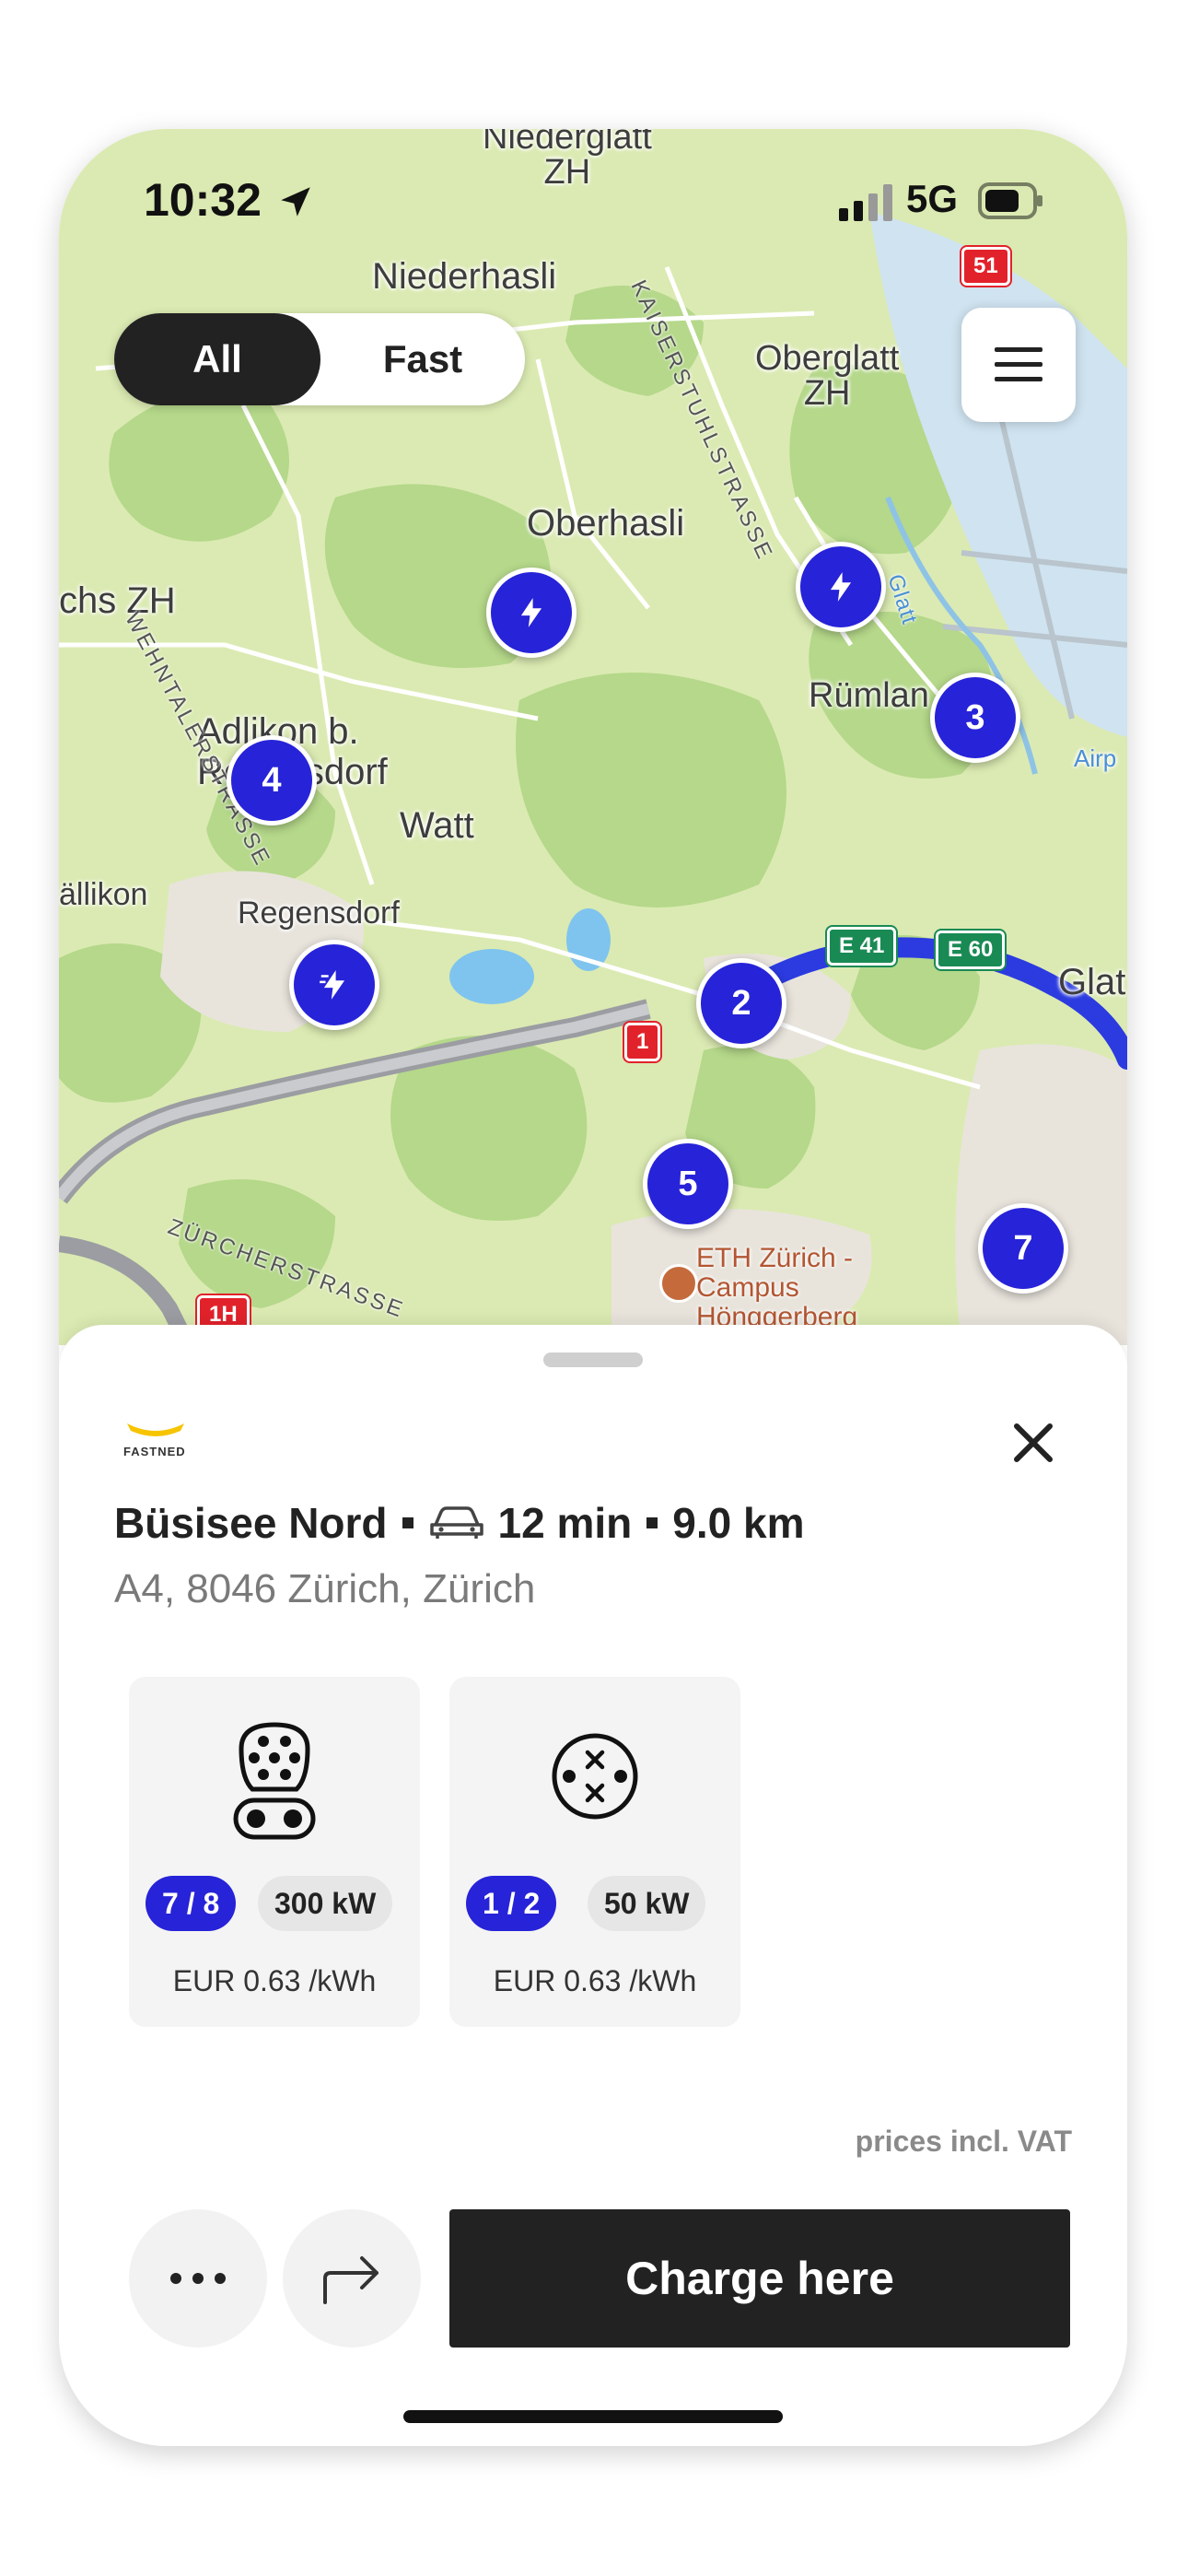 The image size is (1188, 2576). I want to click on station-summary: Büsisee Nord 12 min 9.0 km, so click(459, 1523).